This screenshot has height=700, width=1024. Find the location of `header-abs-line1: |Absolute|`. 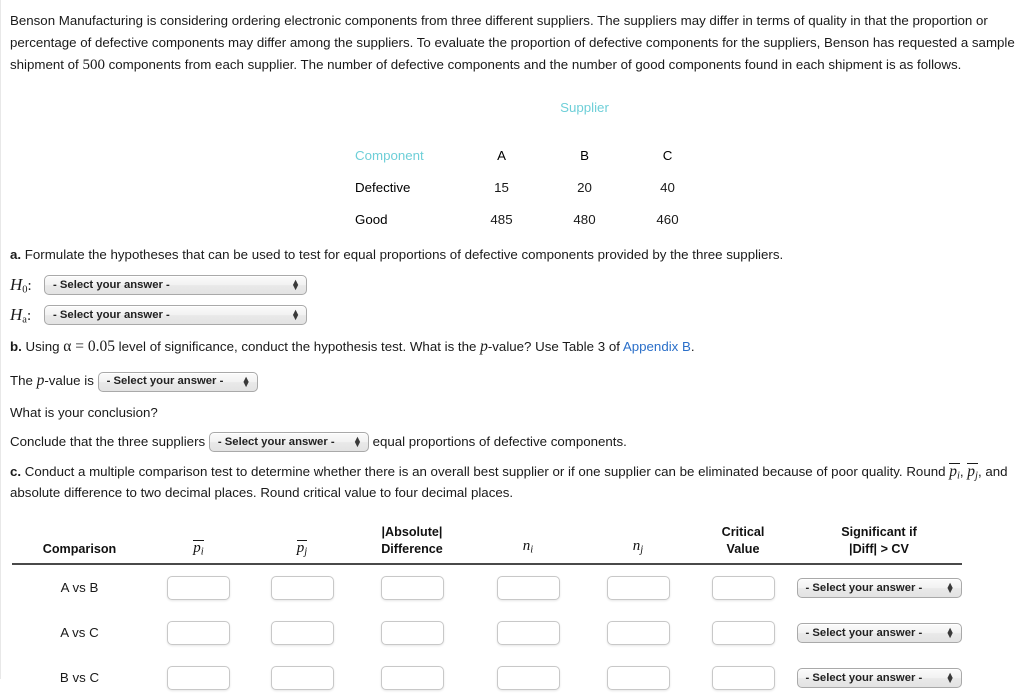

header-abs-line1: |Absolute| is located at coordinates (412, 531).